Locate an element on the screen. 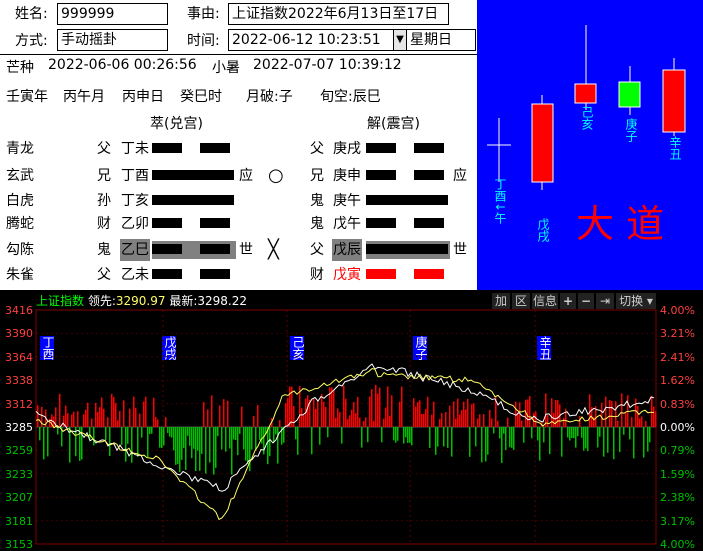 Image resolution: width=703 pixels, height=551 pixels. six-god: 玄武 is located at coordinates (20, 176).